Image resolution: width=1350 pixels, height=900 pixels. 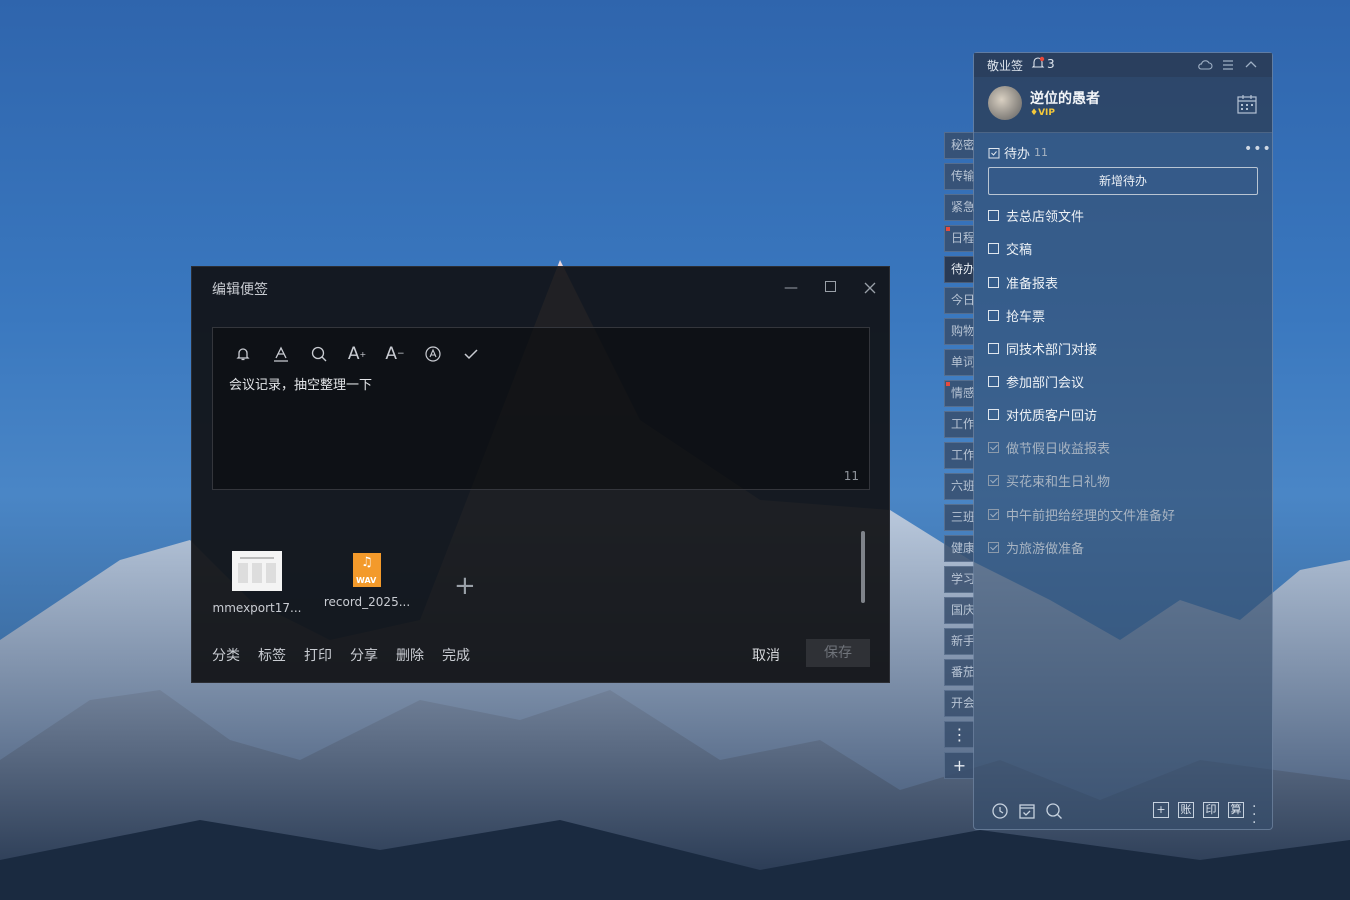 What do you see at coordinates (959, 176) in the screenshot?
I see `tab-transfer: 传输` at bounding box center [959, 176].